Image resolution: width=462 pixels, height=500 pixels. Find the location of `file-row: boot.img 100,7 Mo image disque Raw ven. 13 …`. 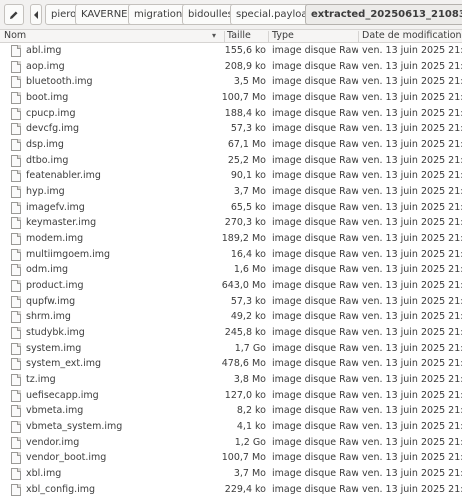

file-row: boot.img 100,7 Mo image disque Raw ven. 13 … is located at coordinates (231, 98).